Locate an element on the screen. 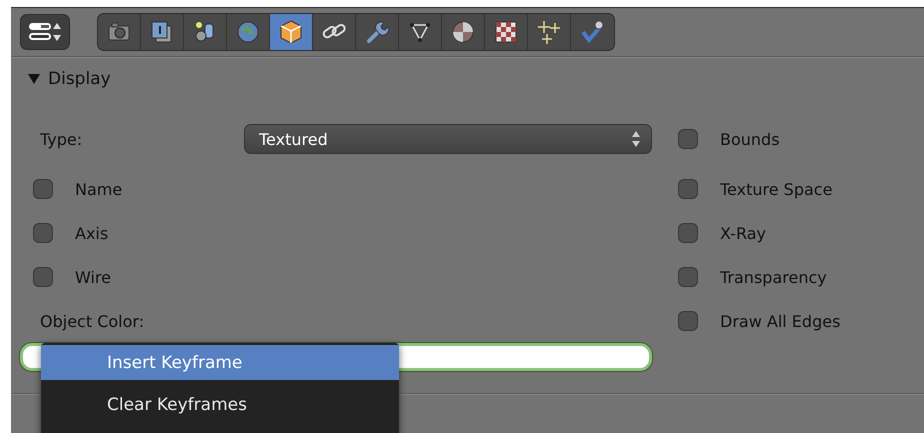  expand-arrow-icon is located at coordinates (34, 79).